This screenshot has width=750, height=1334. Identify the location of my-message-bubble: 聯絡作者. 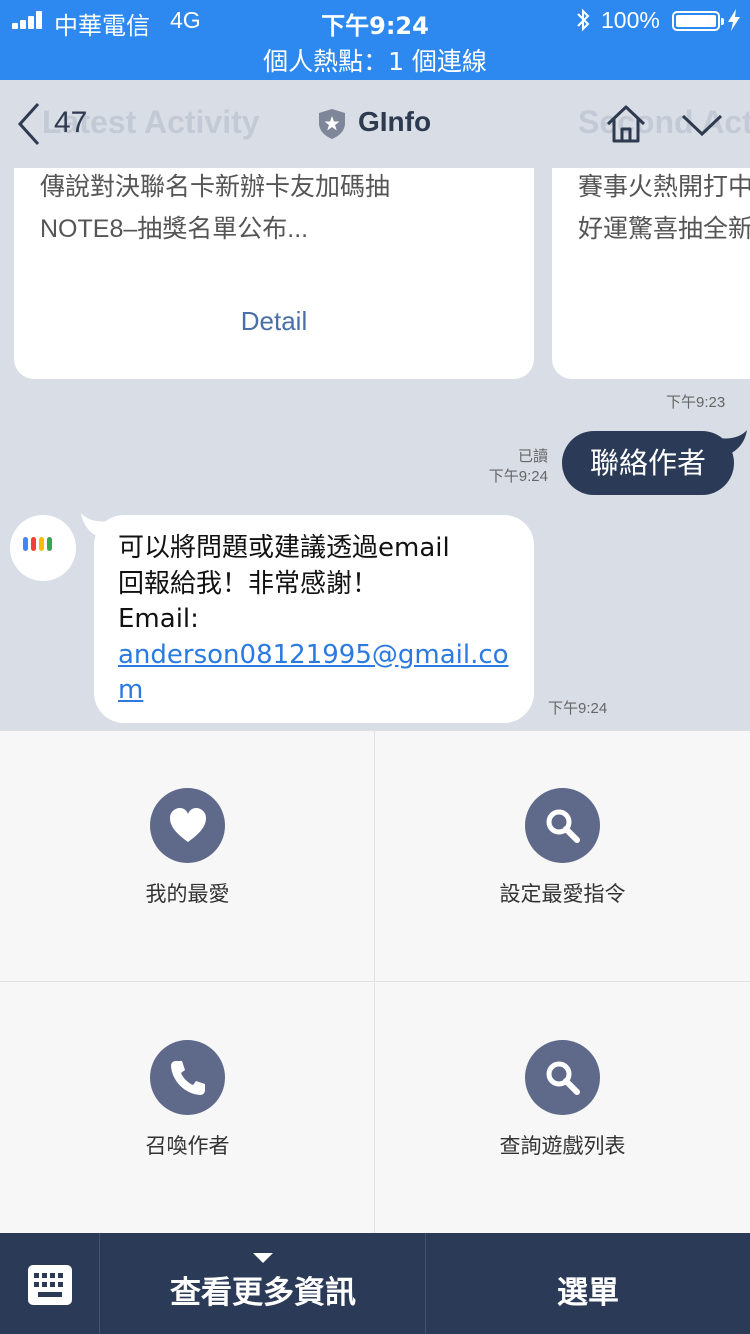
(648, 463).